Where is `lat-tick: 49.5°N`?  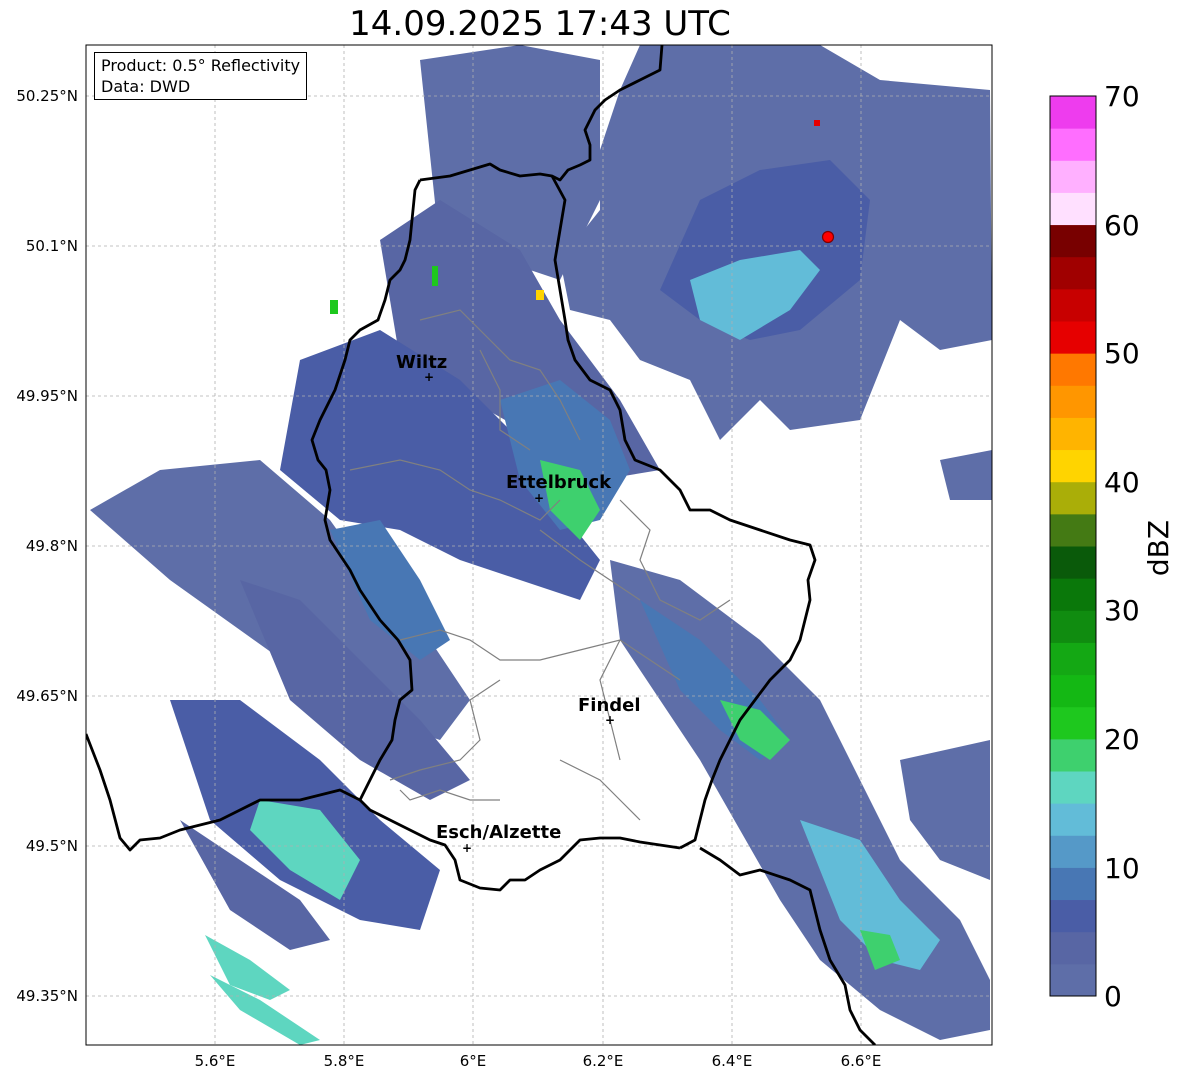
lat-tick: 49.5°N is located at coordinates (52, 846).